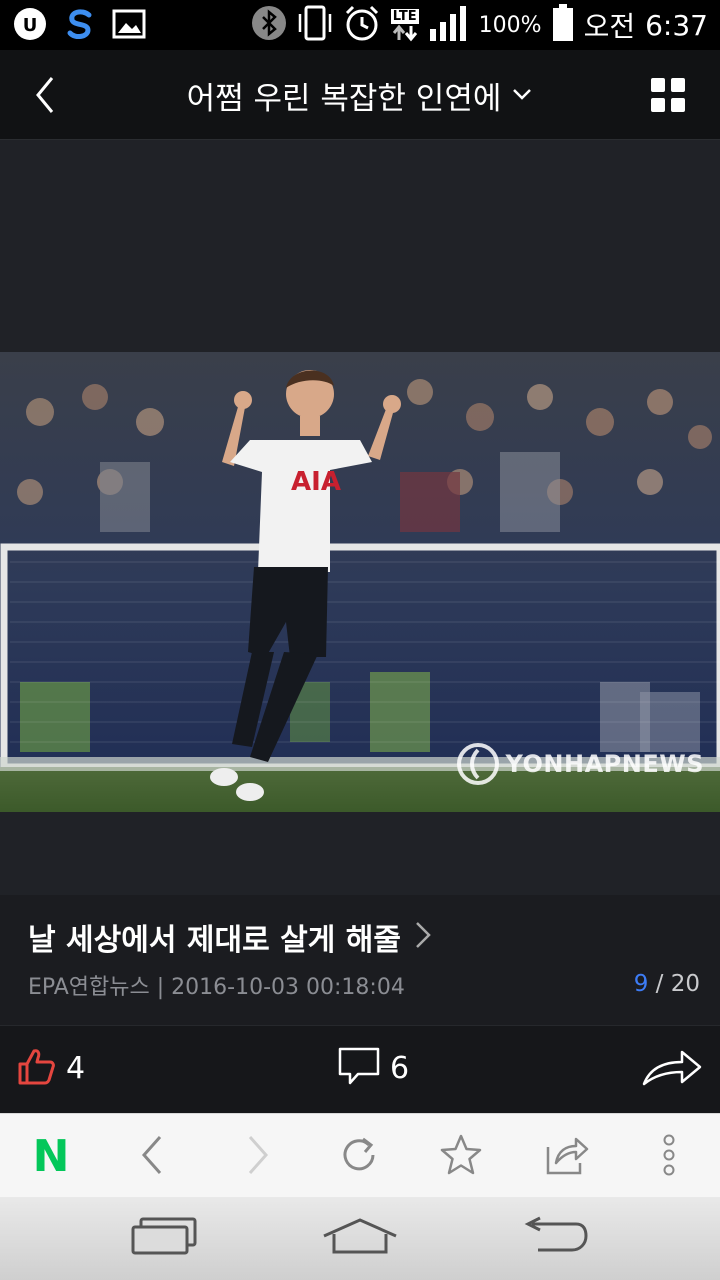 The height and width of the screenshot is (1280, 720). I want to click on grid-view-icon, so click(668, 97).